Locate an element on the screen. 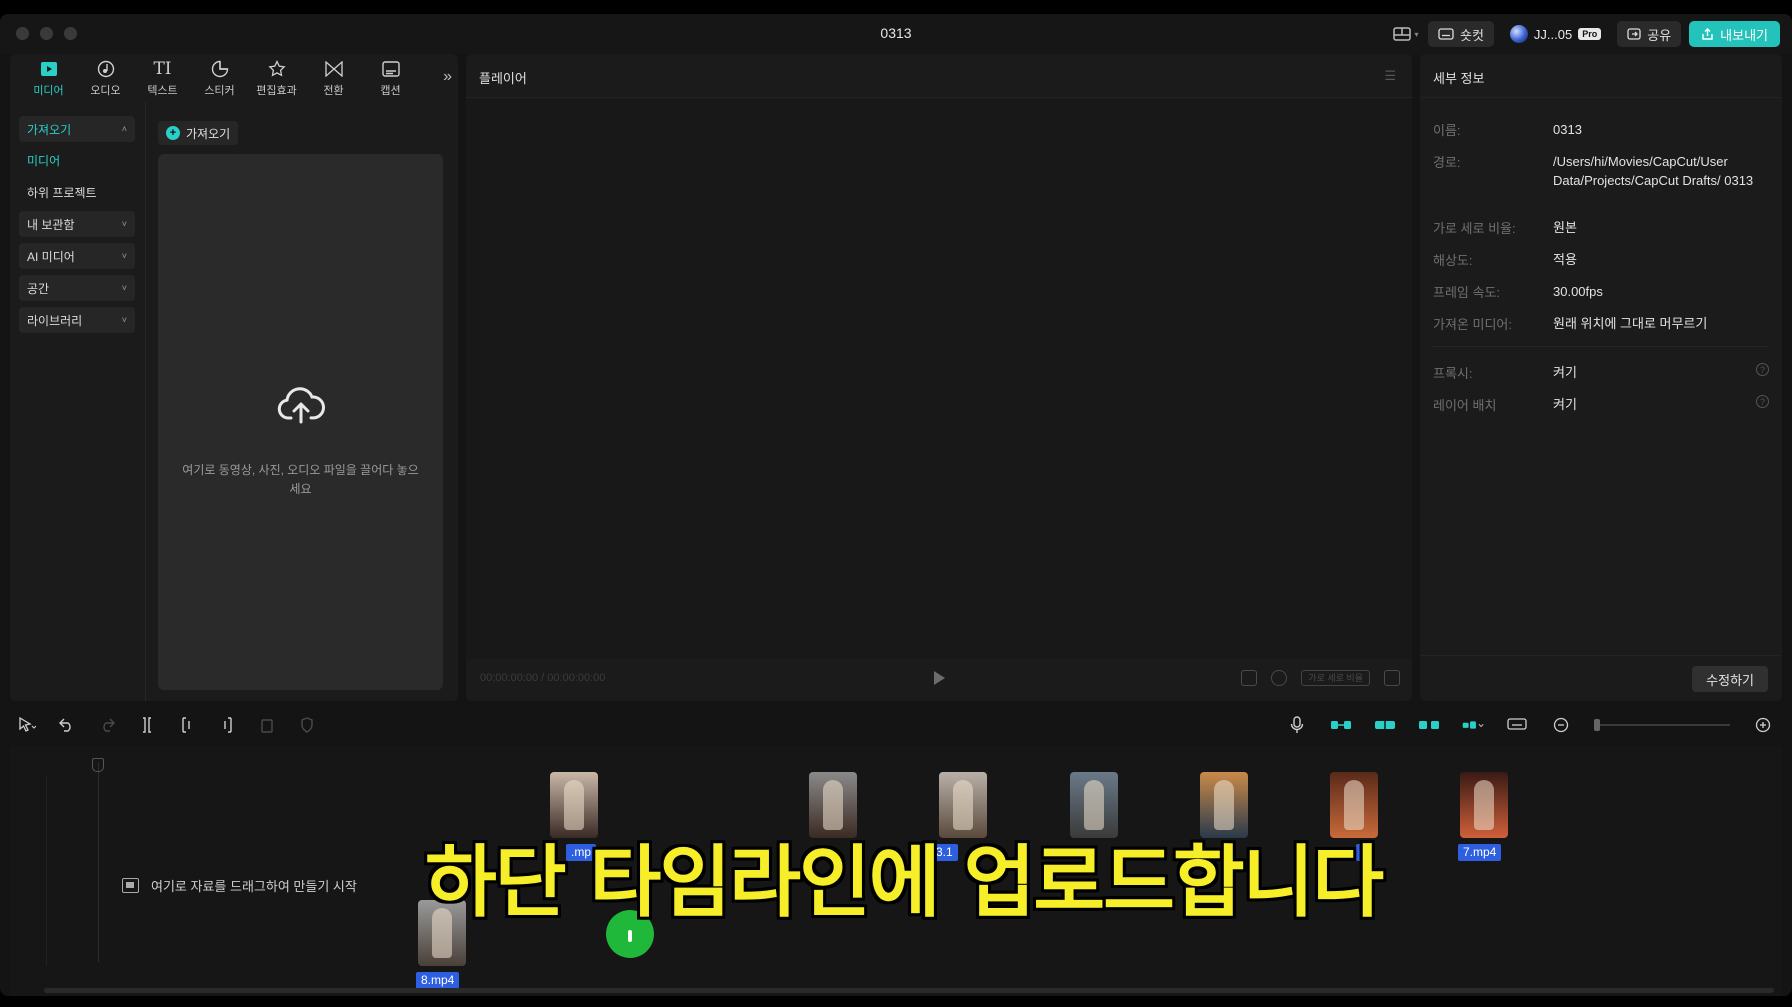 The image size is (1792, 1007). tab-audio-label: 오디오 is located at coordinates (105, 90).